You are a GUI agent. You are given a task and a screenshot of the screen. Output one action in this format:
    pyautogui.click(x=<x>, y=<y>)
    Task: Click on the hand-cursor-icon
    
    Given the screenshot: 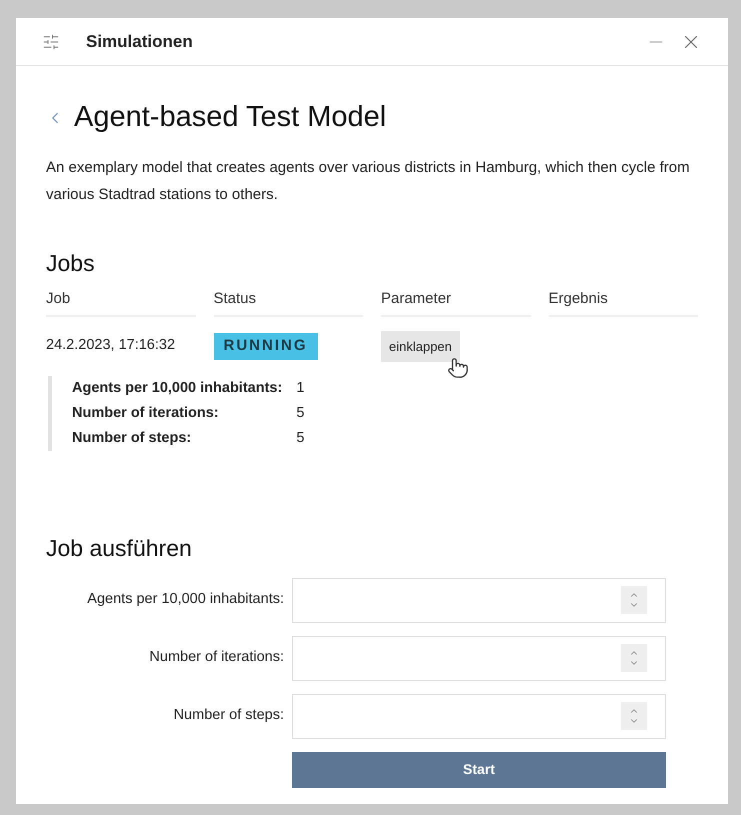 What is the action you would take?
    pyautogui.click(x=458, y=367)
    